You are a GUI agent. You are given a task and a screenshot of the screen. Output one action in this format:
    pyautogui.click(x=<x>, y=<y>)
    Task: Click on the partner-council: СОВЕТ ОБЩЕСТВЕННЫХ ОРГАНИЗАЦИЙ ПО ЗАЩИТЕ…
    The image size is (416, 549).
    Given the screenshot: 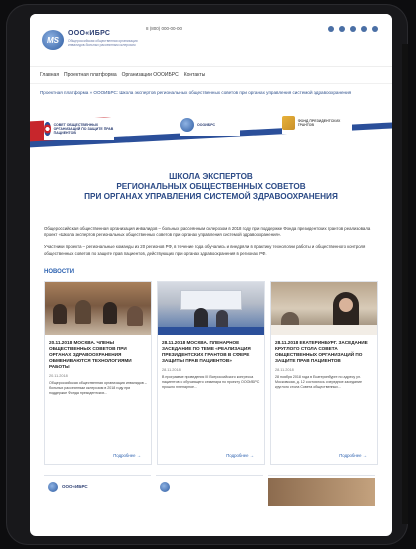 What is the action you would take?
    pyautogui.click(x=79, y=129)
    